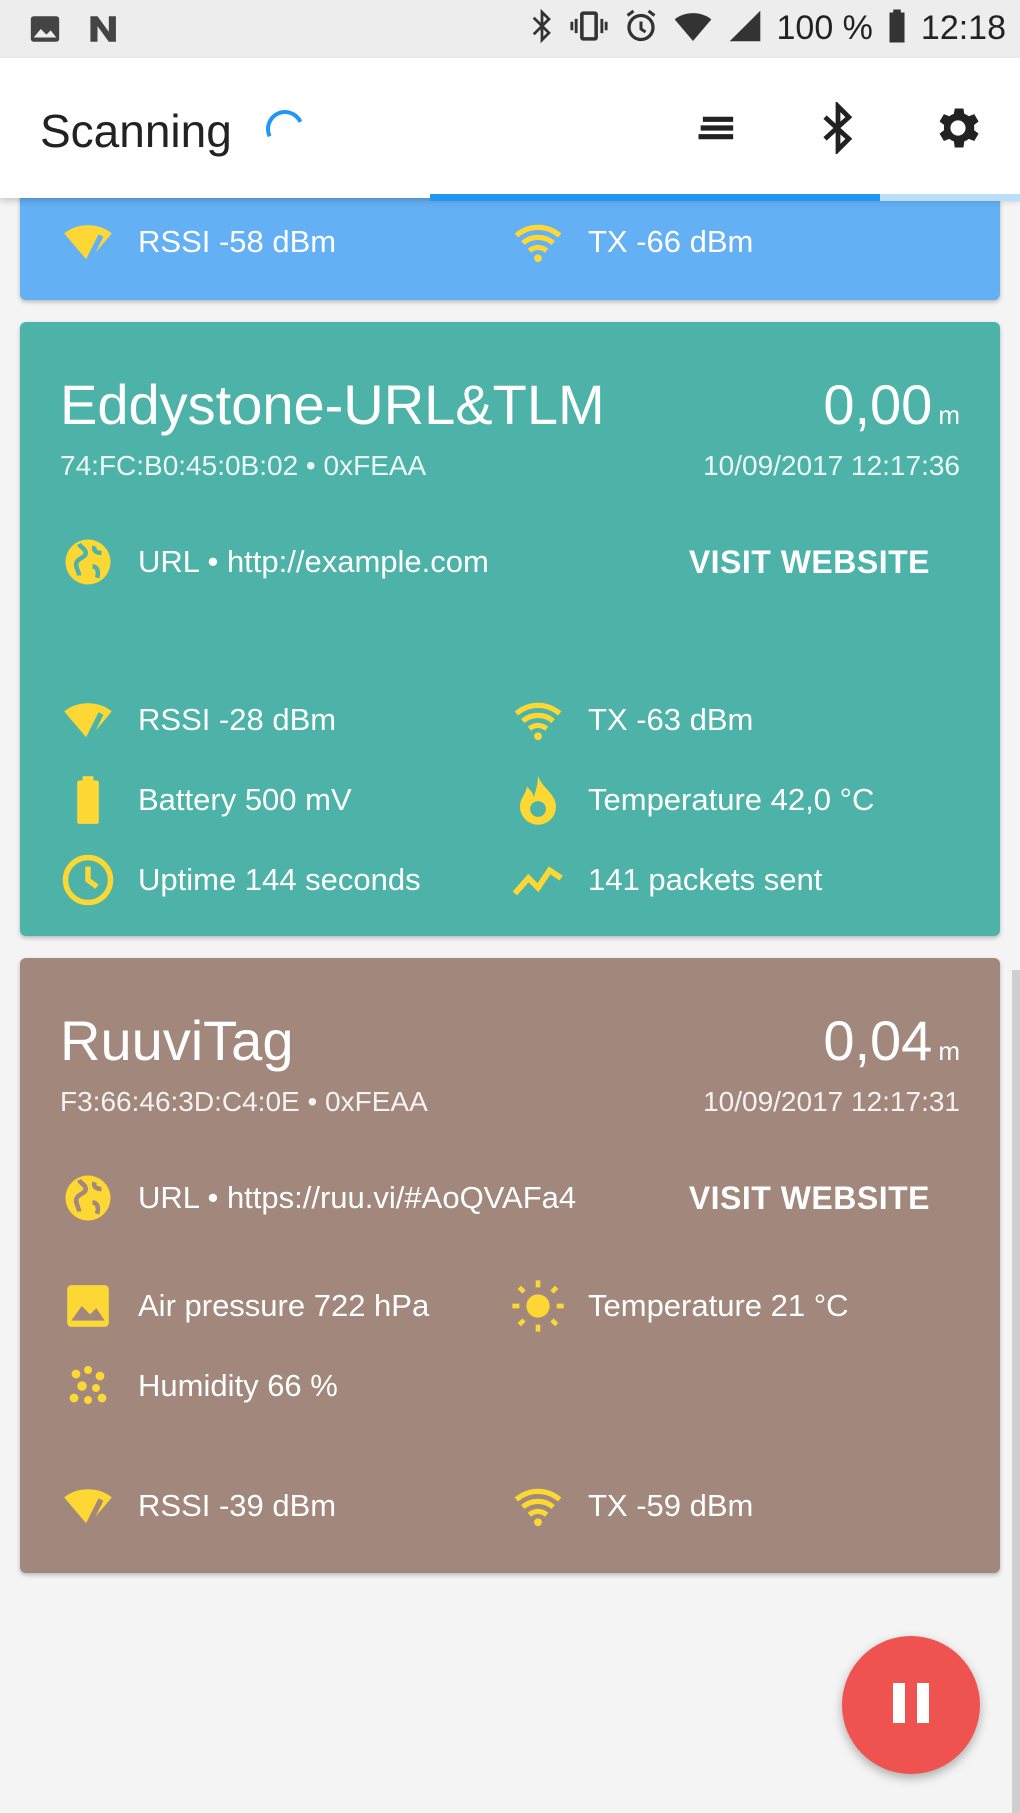  Describe the element at coordinates (332, 404) in the screenshot. I see `beacon-name: Eddystone-URL&TLM` at that location.